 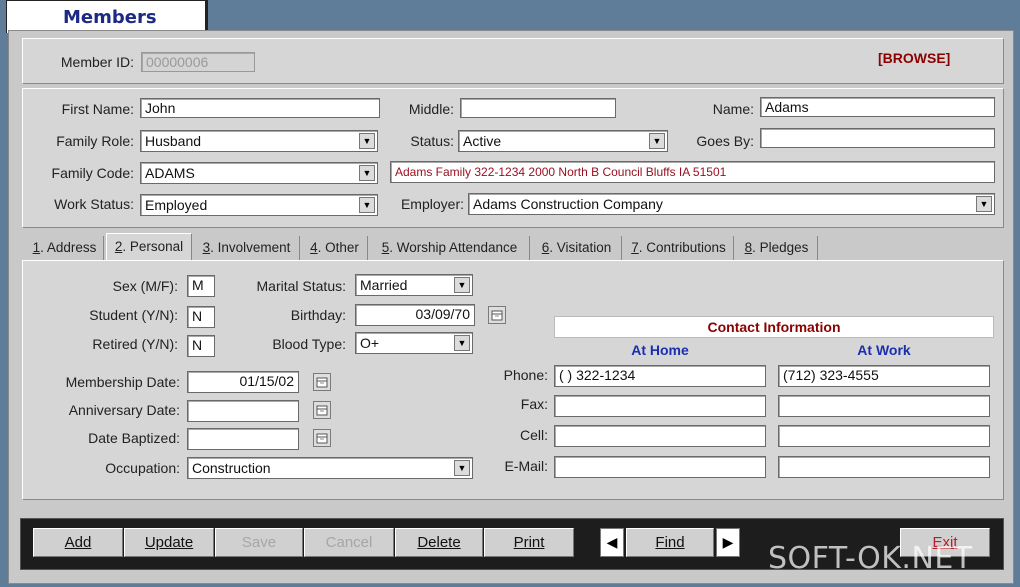 I want to click on family-role-value: Husband, so click(x=173, y=141).